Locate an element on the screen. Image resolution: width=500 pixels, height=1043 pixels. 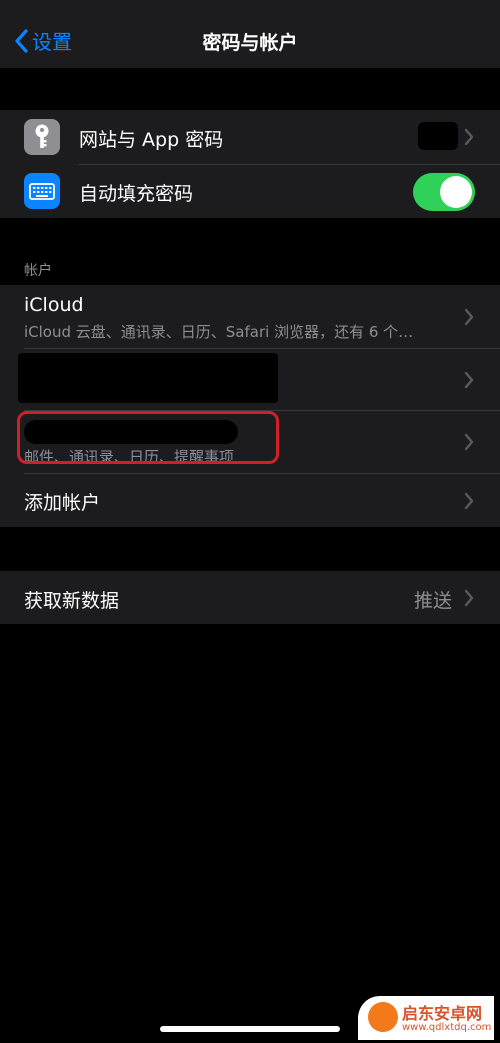
key-icon is located at coordinates (42, 137).